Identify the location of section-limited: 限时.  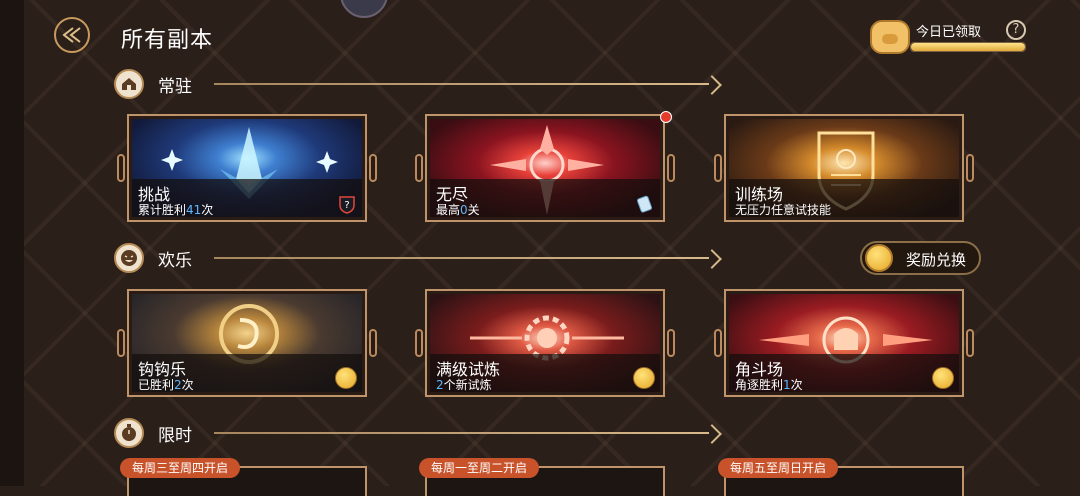
(414, 433).